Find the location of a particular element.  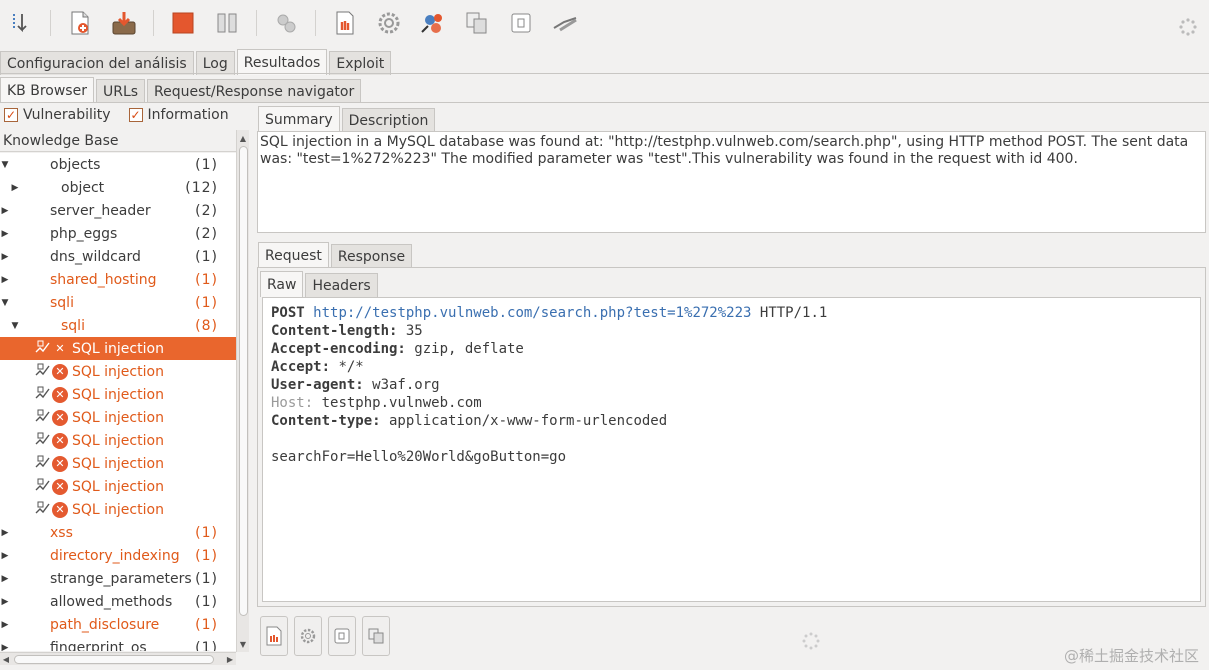

request-protocol: HTTP/1.1 is located at coordinates (793, 313).